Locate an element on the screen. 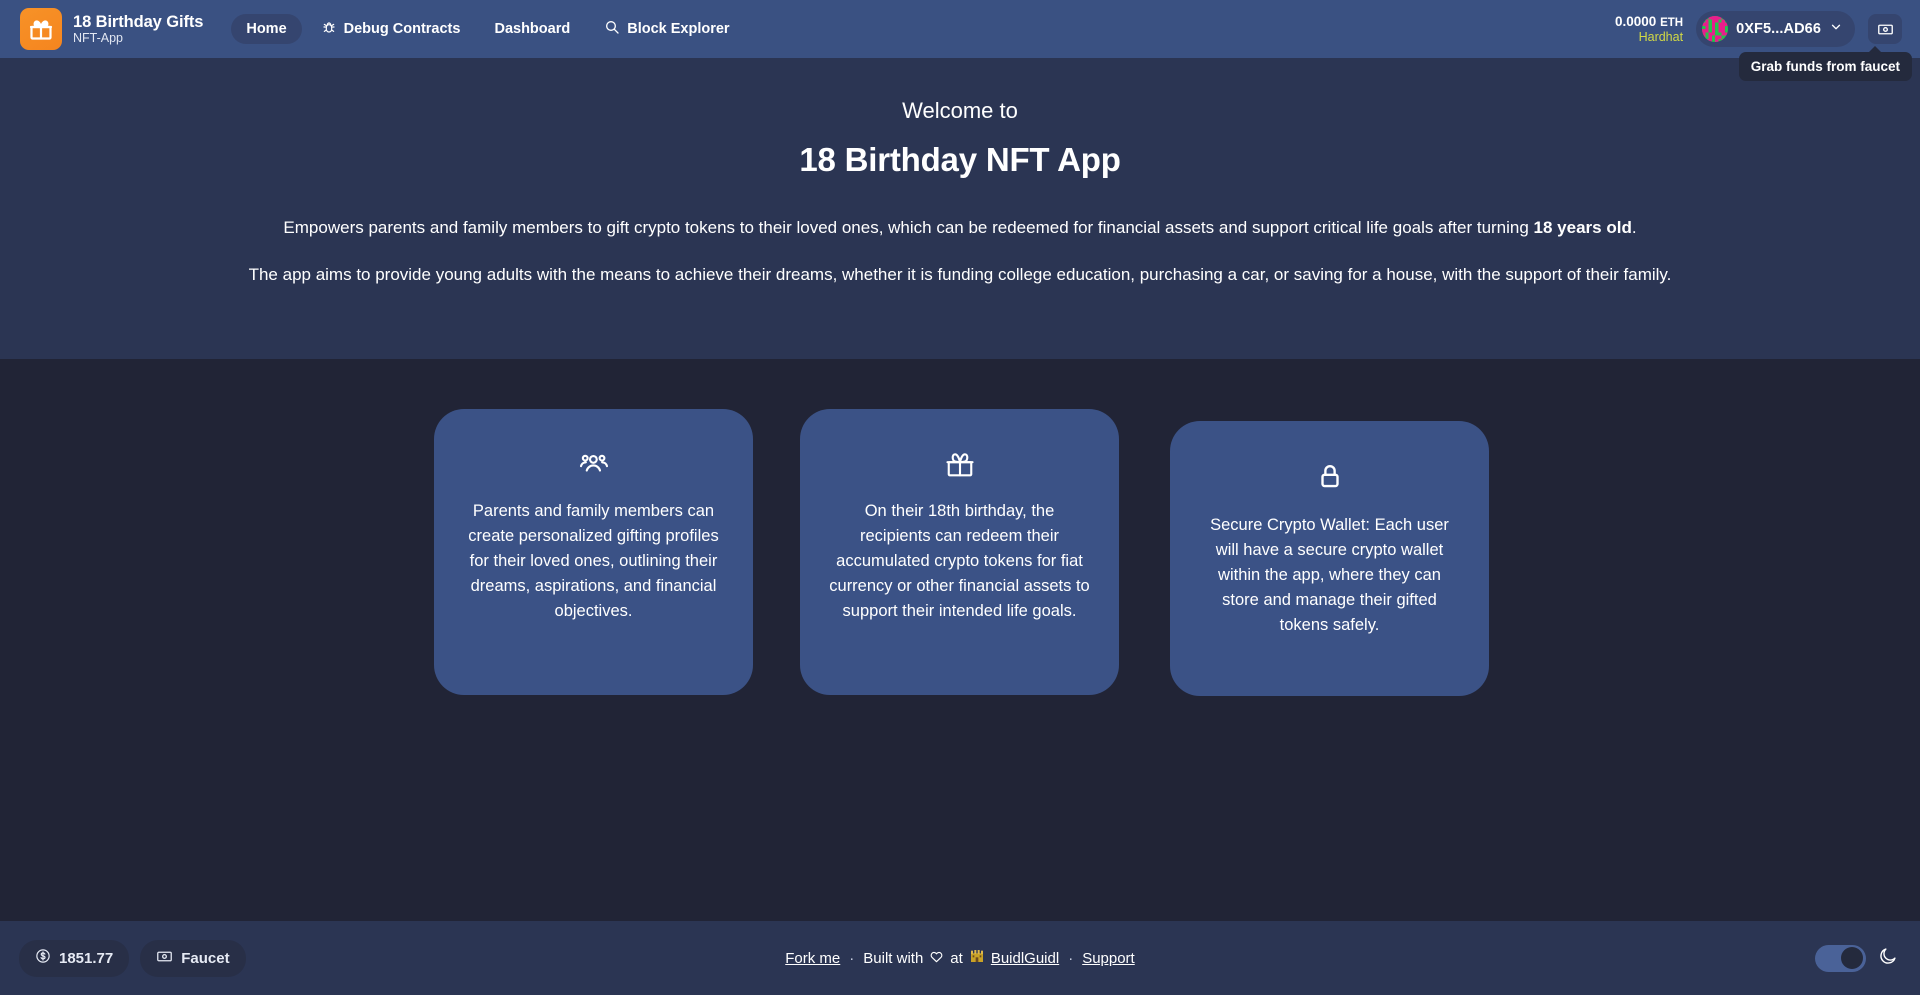 This screenshot has height=995, width=1920. header-right: 0.0000 ETH Hardhat 0XF5...AD66 is located at coordinates (1758, 29).